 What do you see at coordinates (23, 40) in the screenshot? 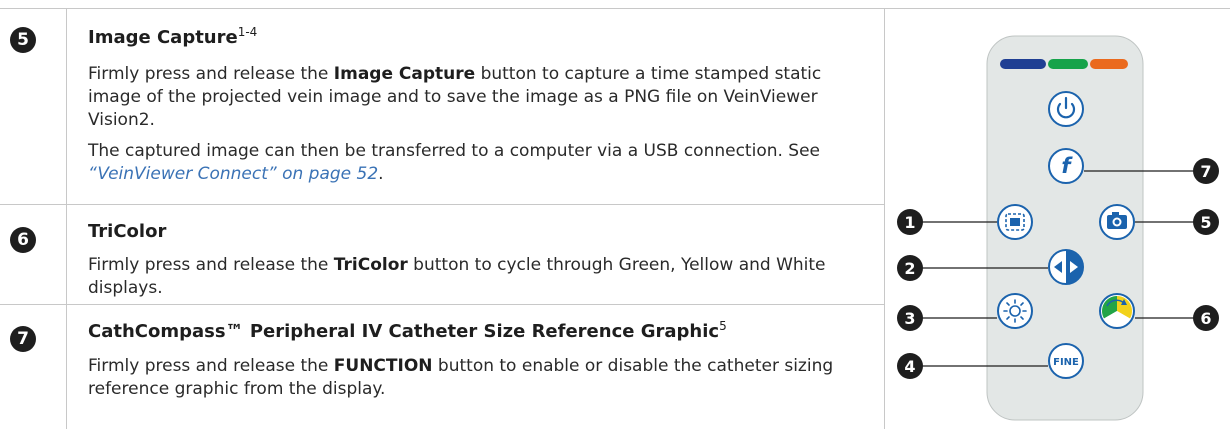
I see `step-number-badge: 5` at bounding box center [23, 40].